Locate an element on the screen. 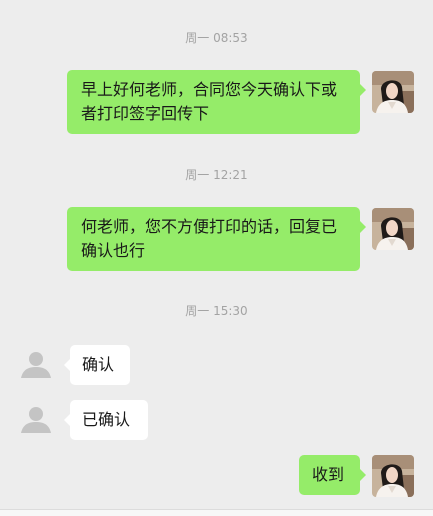 This screenshot has height=516, width=433. message-timestamp: 周一 12:21 is located at coordinates (216, 175).